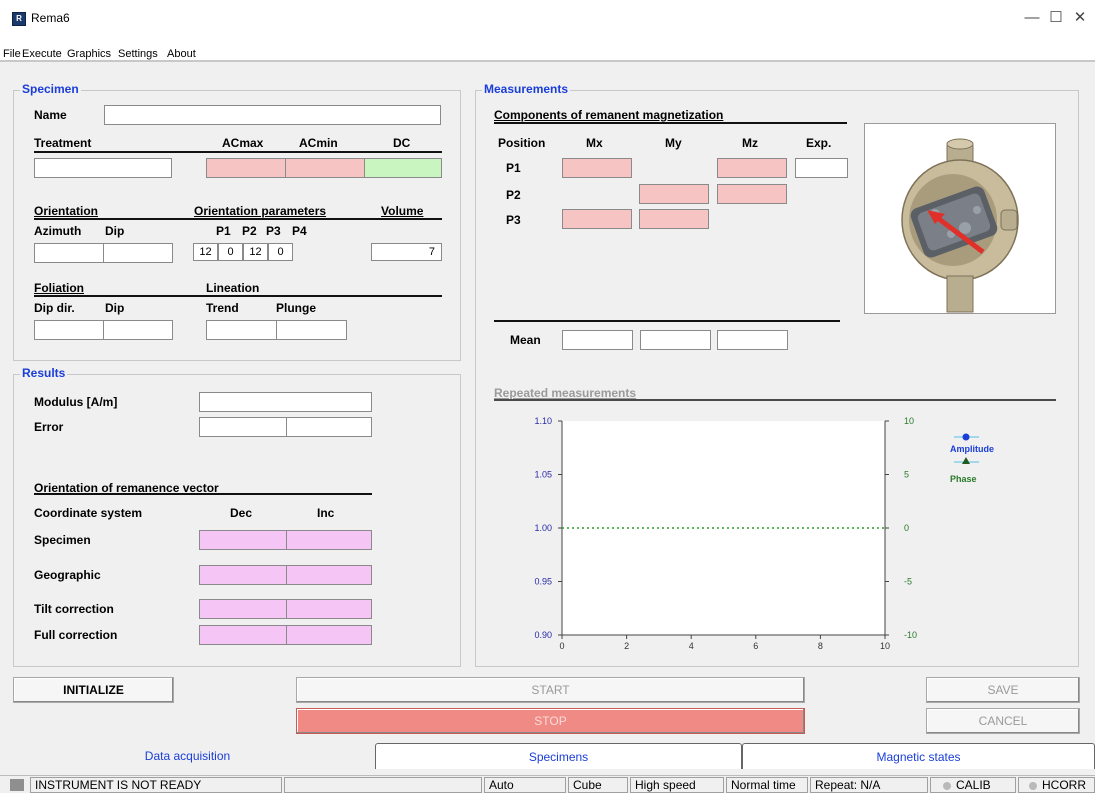  I want to click on menu-about: About, so click(181, 54).